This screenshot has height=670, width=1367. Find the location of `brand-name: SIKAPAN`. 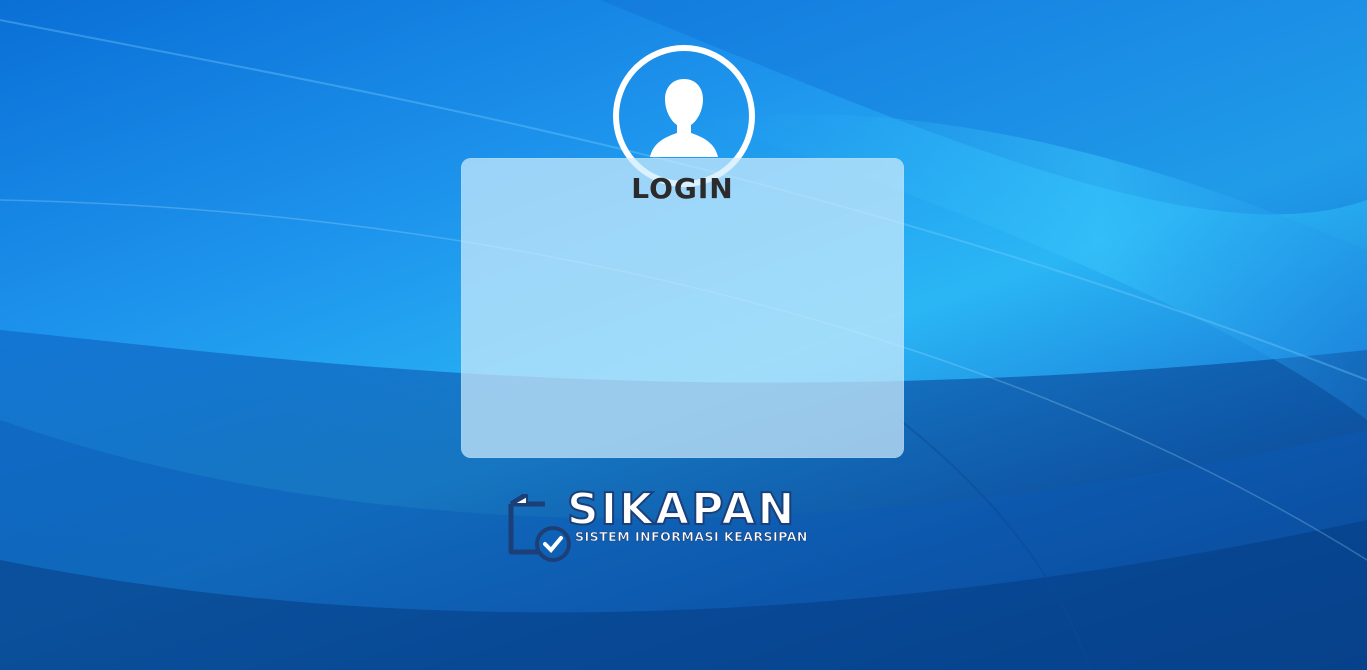

brand-name: SIKAPAN is located at coordinates (681, 509).